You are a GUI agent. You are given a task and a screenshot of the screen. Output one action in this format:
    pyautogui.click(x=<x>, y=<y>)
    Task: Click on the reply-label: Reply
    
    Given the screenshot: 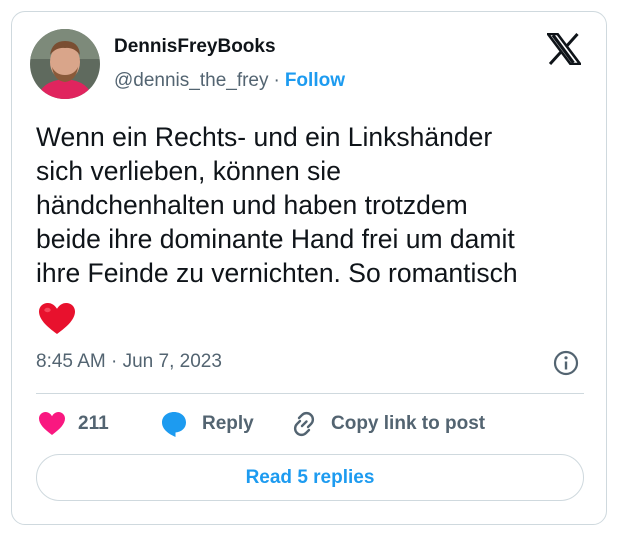 What is the action you would take?
    pyautogui.click(x=228, y=423)
    